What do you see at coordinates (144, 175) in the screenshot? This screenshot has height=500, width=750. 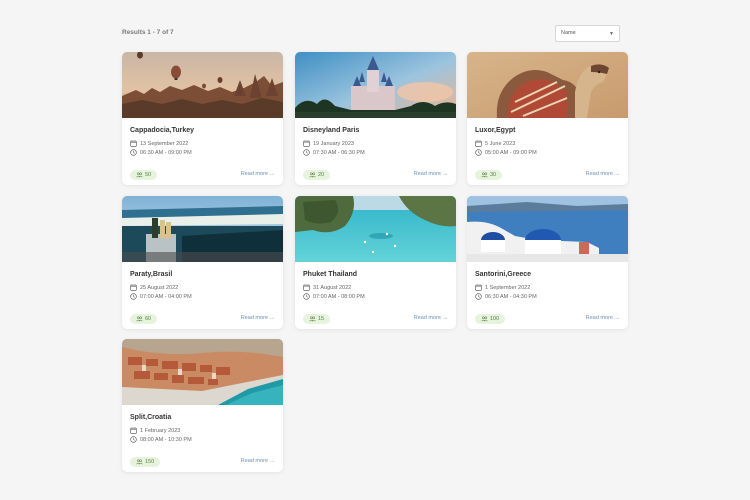 I see `capacity-badge: 50` at bounding box center [144, 175].